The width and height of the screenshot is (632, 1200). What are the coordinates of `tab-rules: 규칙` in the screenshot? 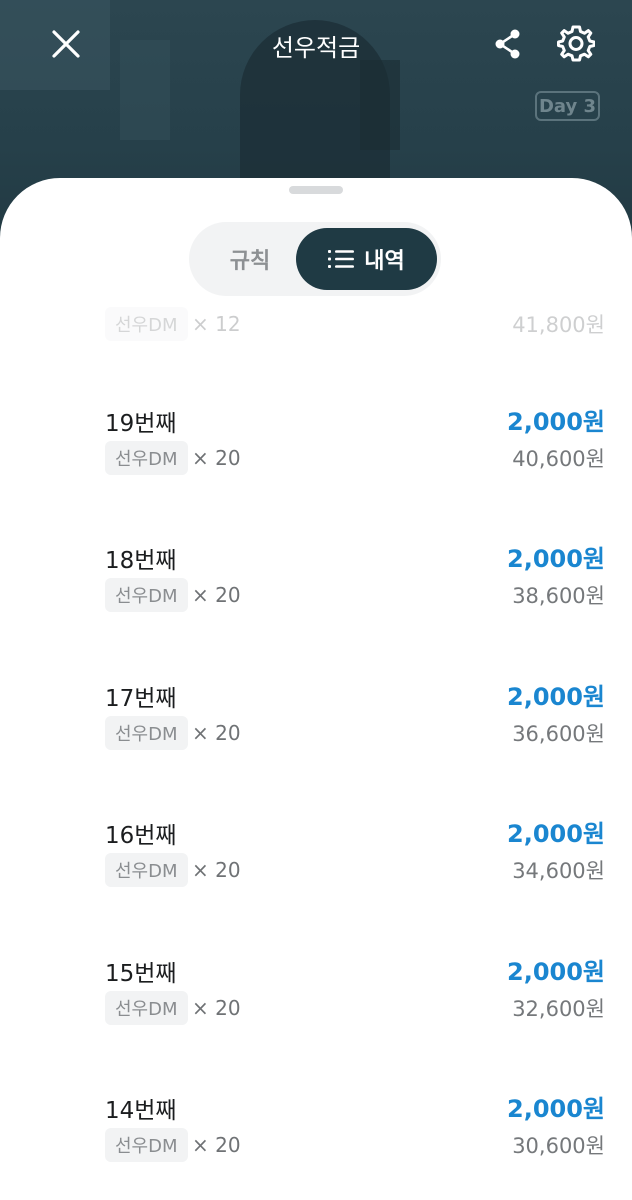 It's located at (250, 259).